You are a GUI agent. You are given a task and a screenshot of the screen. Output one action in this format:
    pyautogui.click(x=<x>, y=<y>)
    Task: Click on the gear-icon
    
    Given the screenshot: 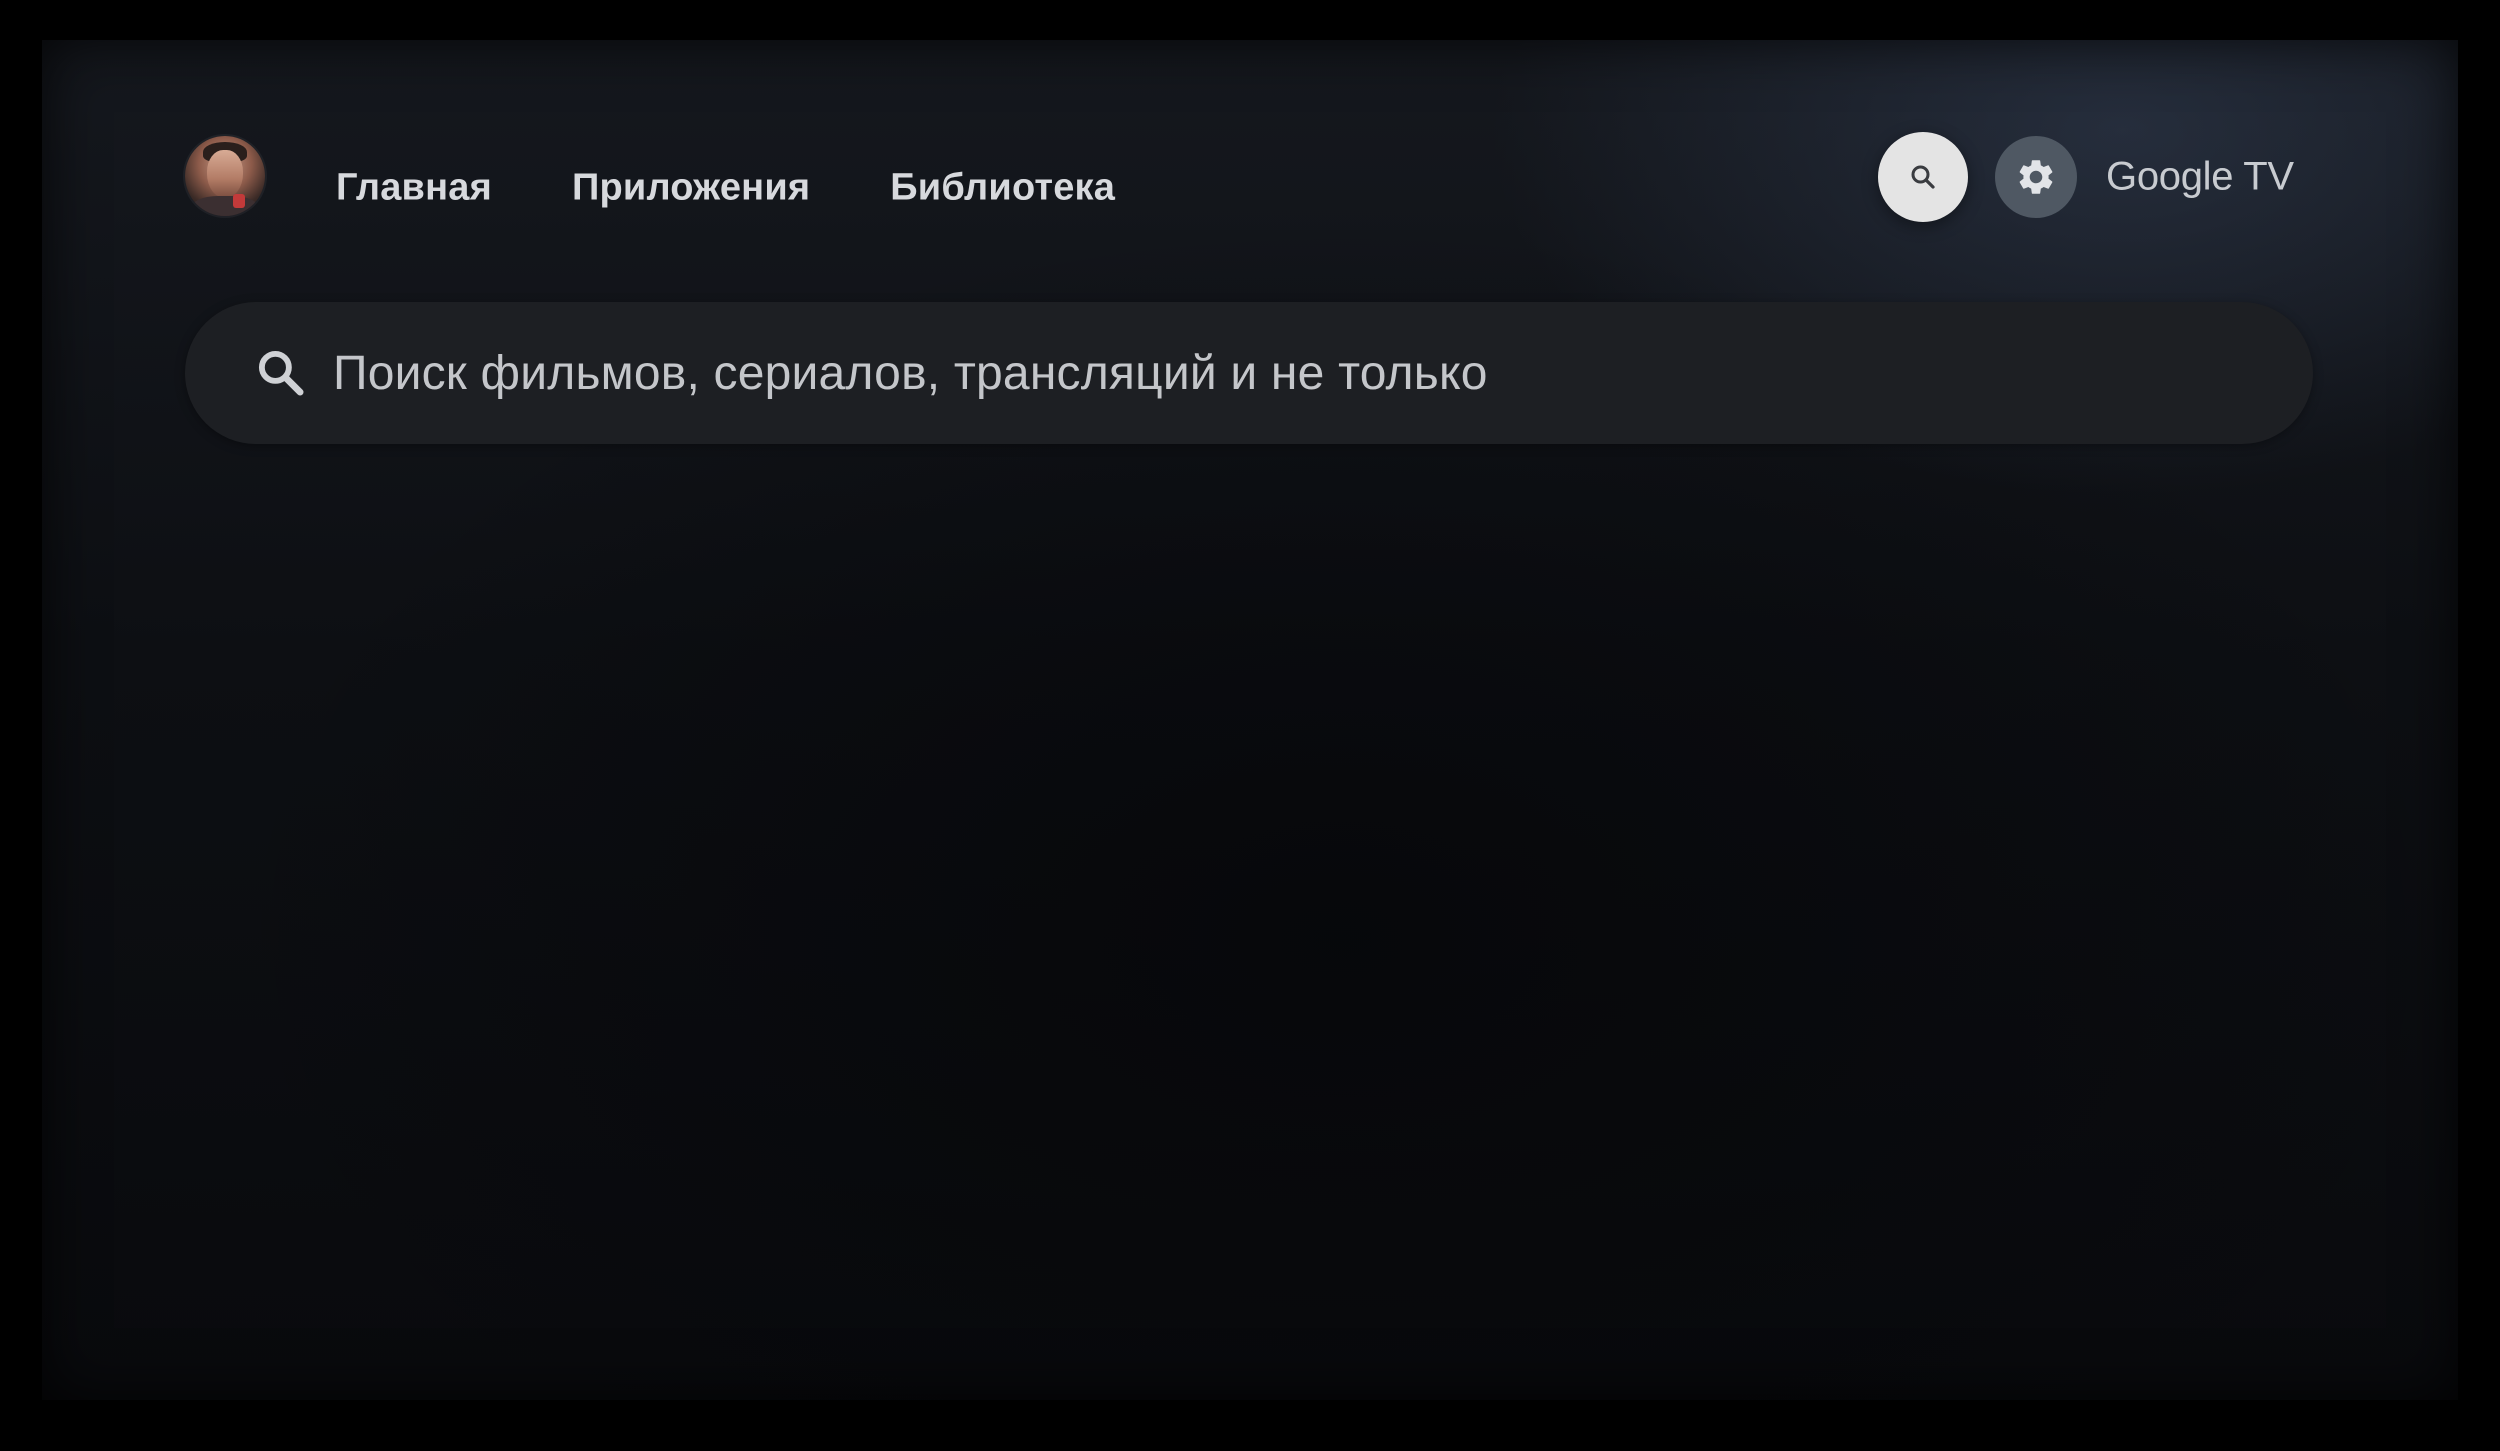 What is the action you would take?
    pyautogui.click(x=2036, y=177)
    